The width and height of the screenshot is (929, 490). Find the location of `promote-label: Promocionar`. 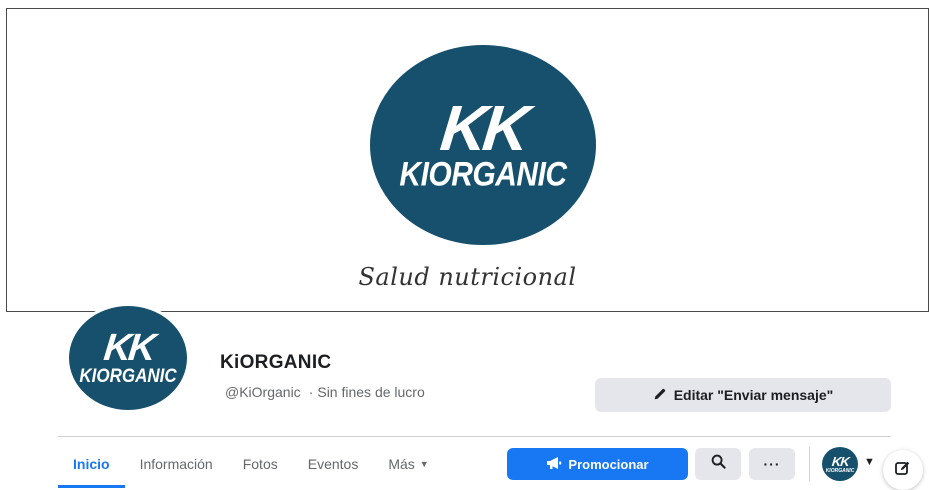

promote-label: Promocionar is located at coordinates (608, 464).